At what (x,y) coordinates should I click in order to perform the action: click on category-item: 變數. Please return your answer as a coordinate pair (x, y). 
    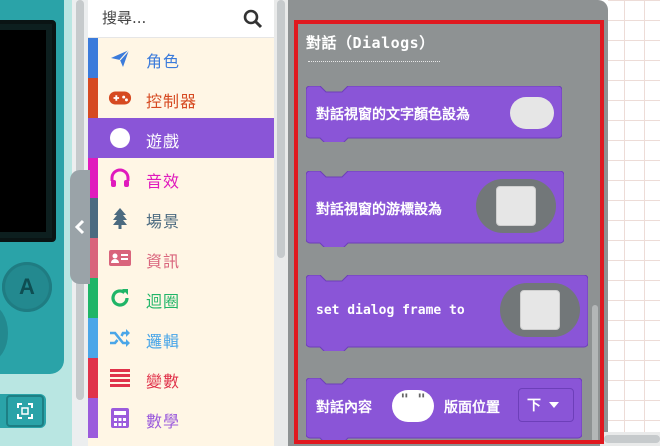
    Looking at the image, I should click on (181, 378).